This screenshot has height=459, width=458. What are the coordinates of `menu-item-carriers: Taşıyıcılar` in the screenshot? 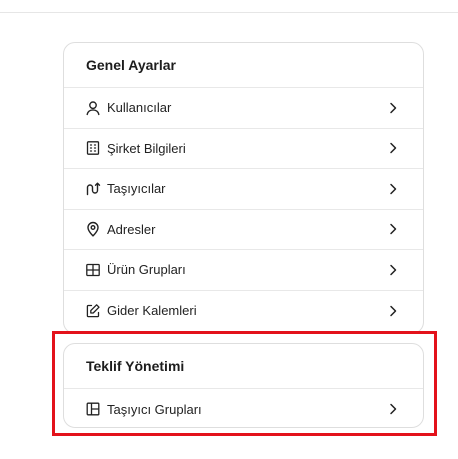 It's located at (243, 189).